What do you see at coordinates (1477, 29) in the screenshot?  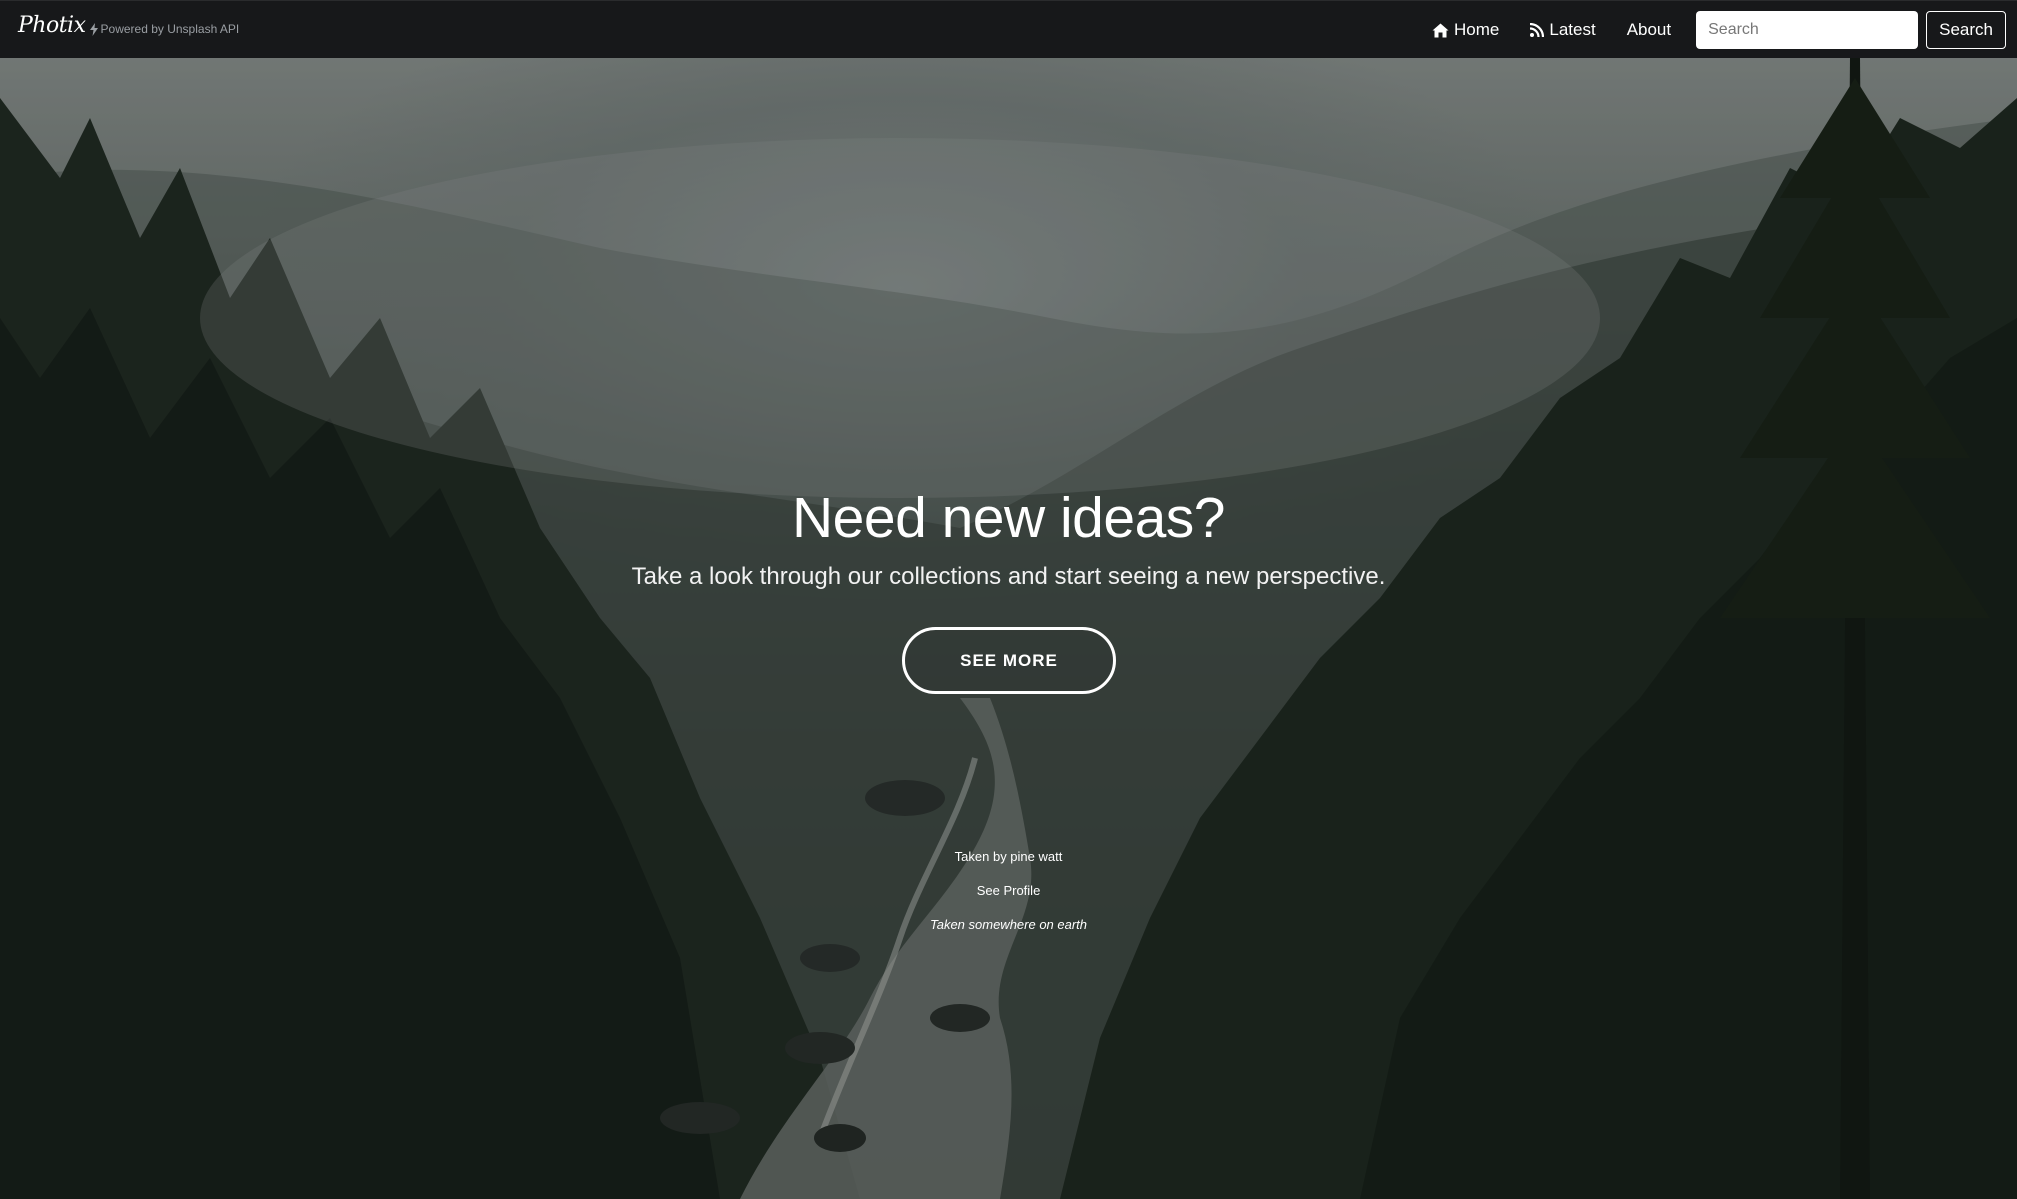 I see `nav-home-label: Home` at bounding box center [1477, 29].